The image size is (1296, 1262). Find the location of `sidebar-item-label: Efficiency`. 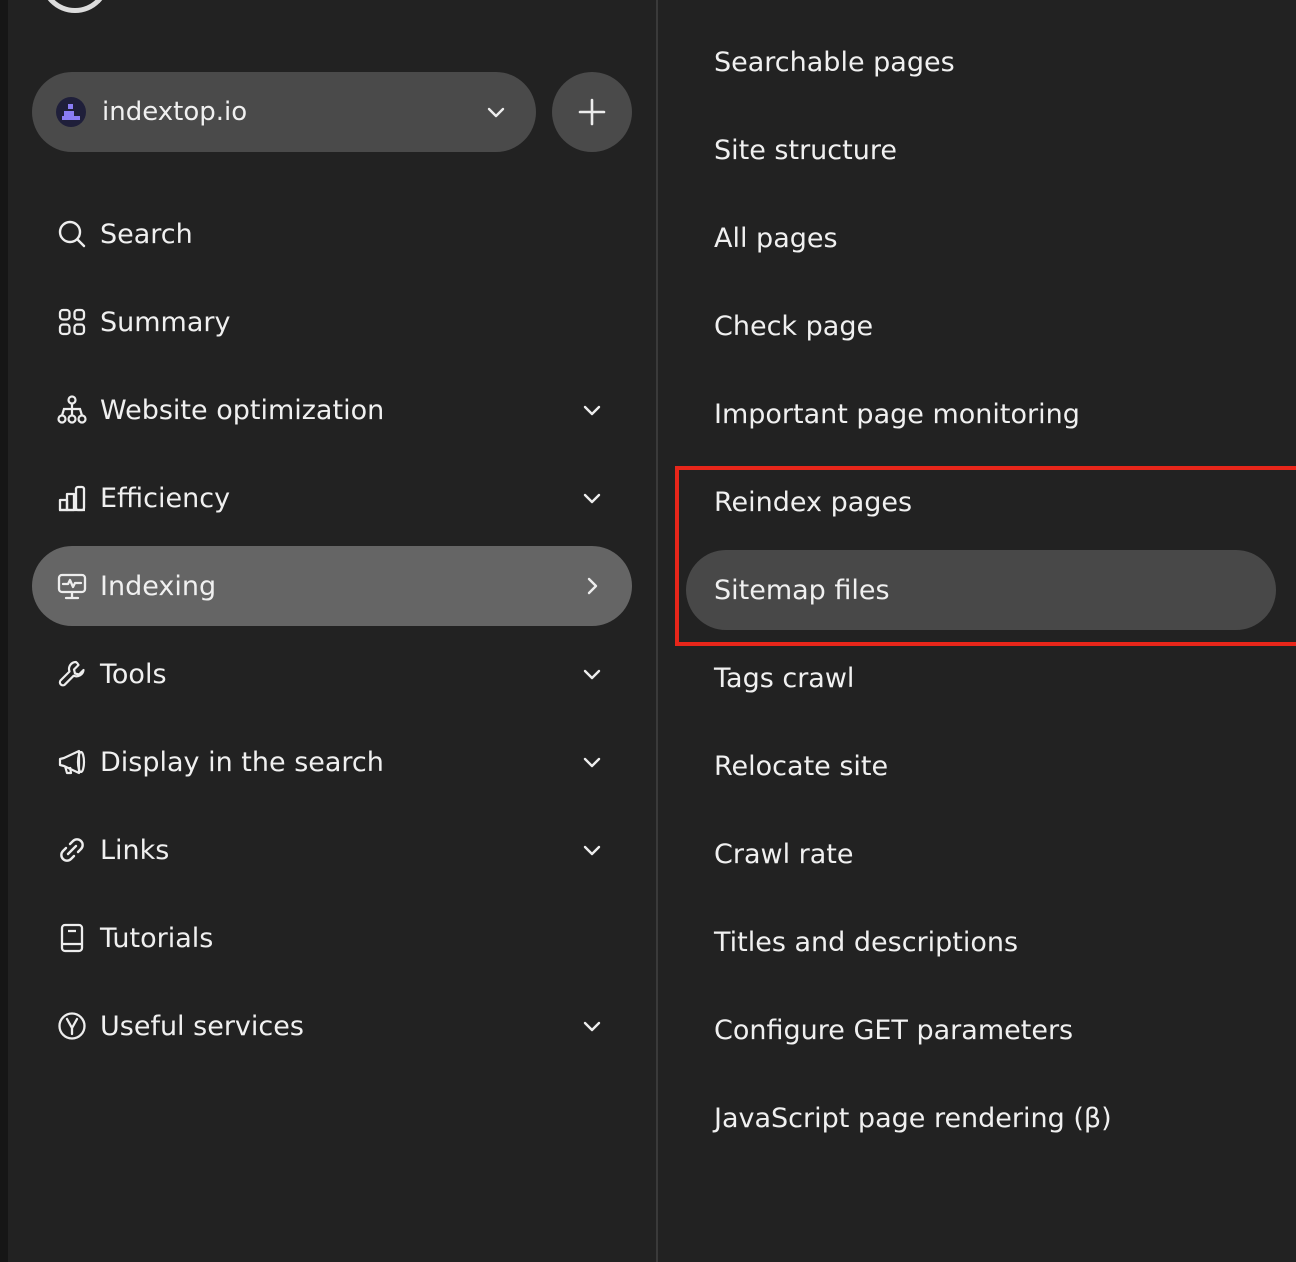

sidebar-item-label: Efficiency is located at coordinates (165, 498).